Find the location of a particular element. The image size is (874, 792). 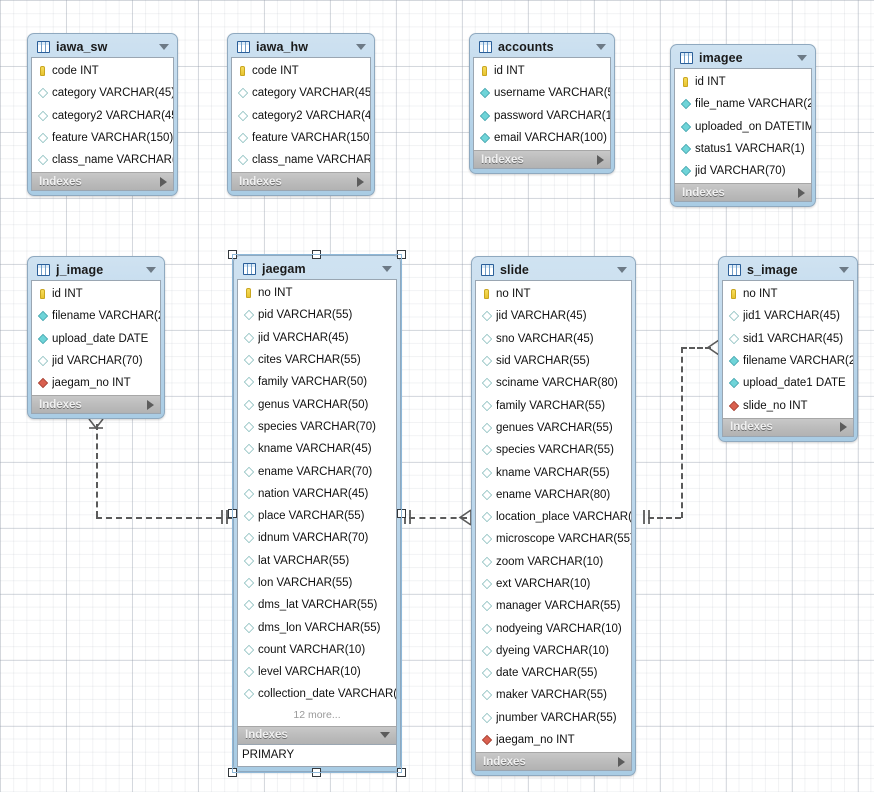

column-row: dms_lon VARCHAR(55) is located at coordinates (317, 627).